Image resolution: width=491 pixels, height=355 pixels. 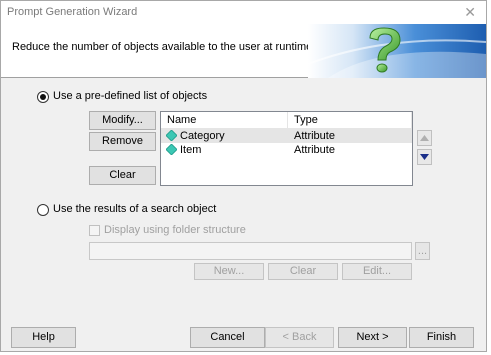 I want to click on move-up-button, so click(x=424, y=138).